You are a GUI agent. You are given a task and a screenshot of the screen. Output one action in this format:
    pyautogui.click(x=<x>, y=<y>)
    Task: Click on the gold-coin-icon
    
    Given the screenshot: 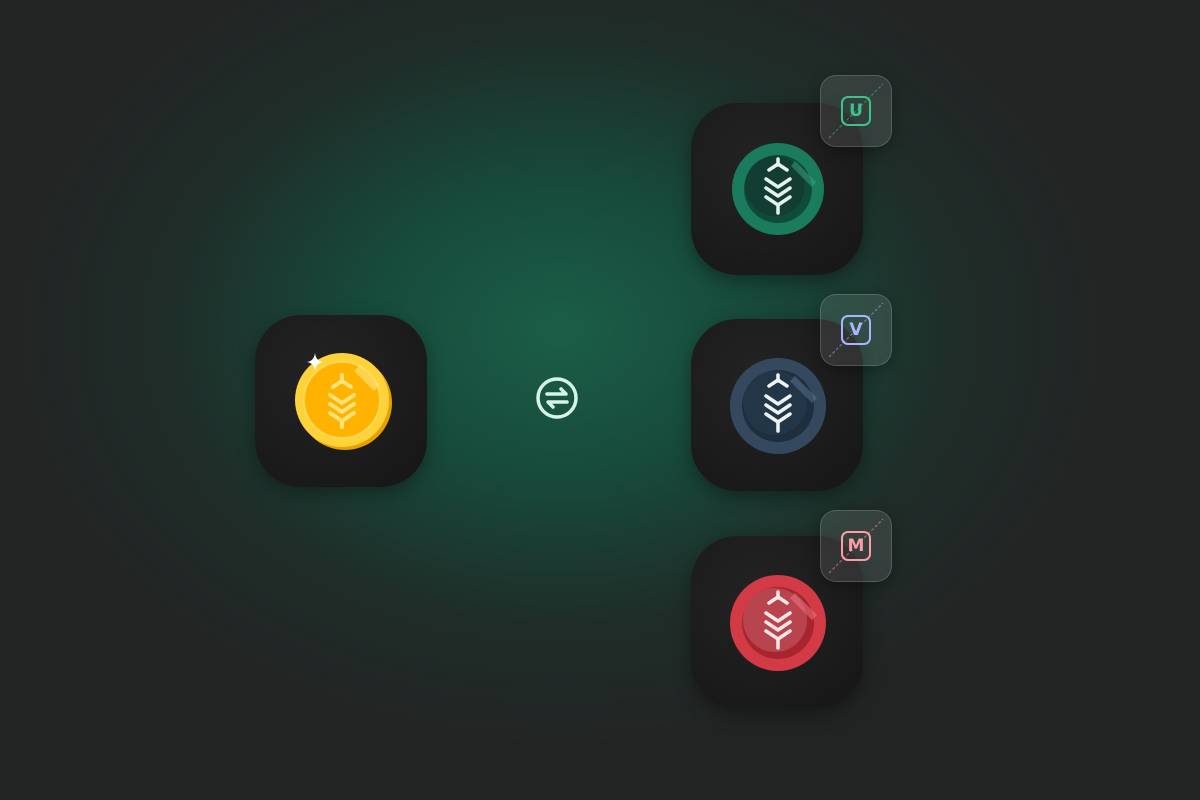 What is the action you would take?
    pyautogui.click(x=343, y=401)
    